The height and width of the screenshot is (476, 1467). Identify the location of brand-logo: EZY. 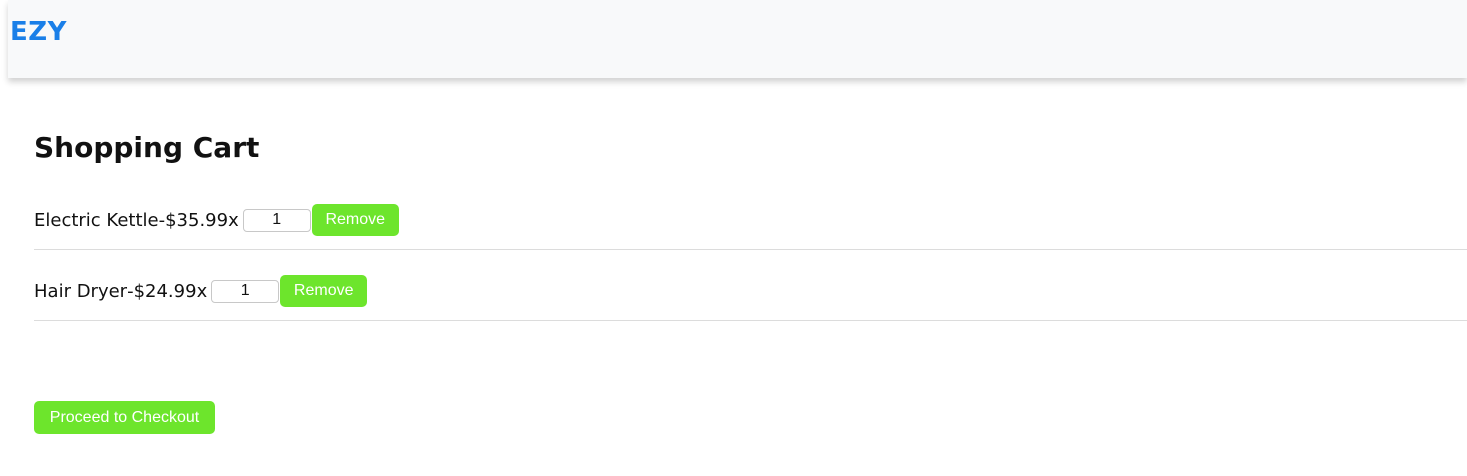
(38, 32).